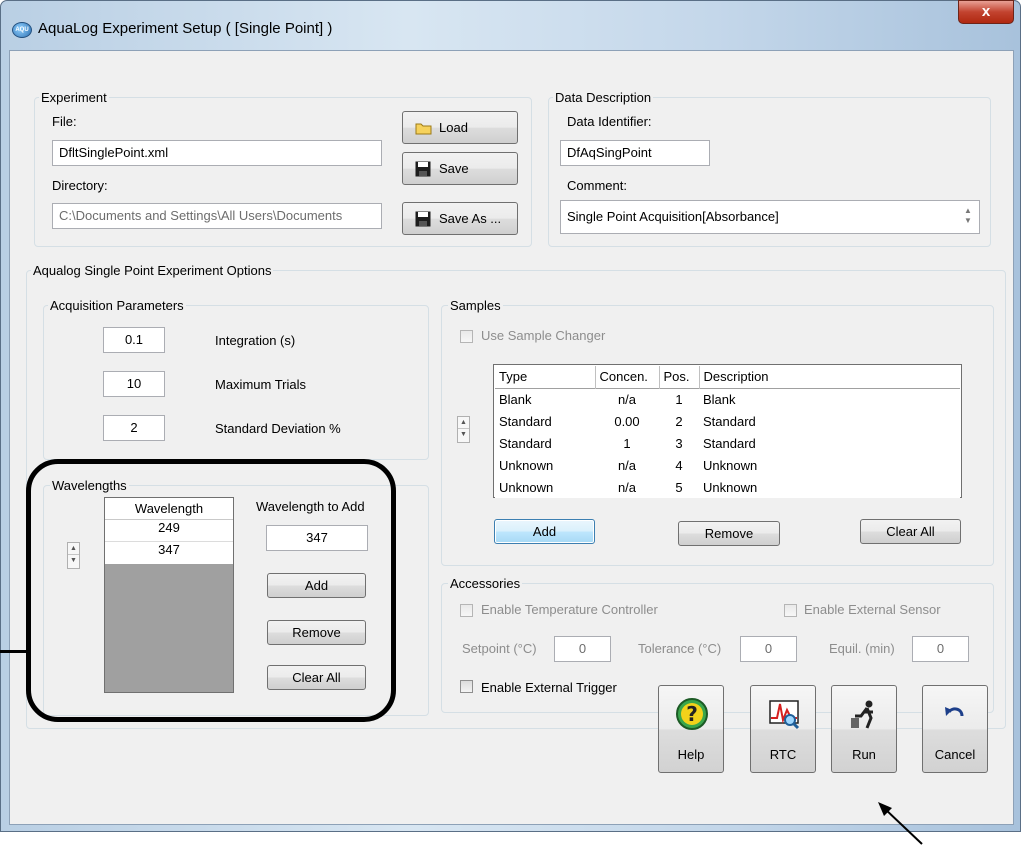 The width and height of the screenshot is (1021, 846). Describe the element at coordinates (679, 465) in the screenshot. I see `cell-position: 4` at that location.